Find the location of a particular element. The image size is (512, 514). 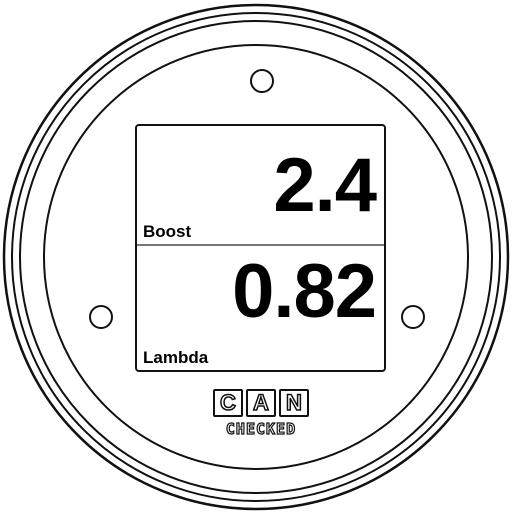

lambda-label: Lambda is located at coordinates (176, 357).